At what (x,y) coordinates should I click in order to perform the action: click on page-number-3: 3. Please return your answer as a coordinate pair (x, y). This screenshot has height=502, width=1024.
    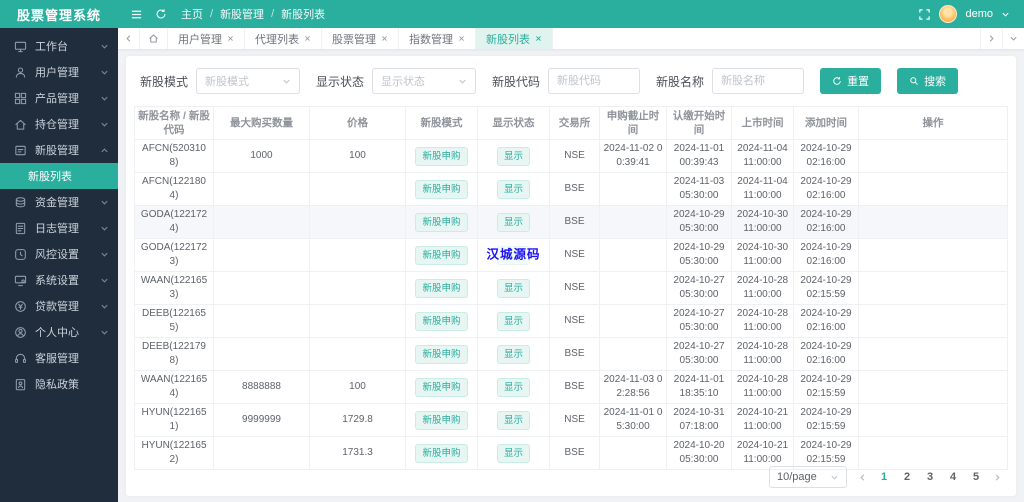
    Looking at the image, I should click on (930, 477).